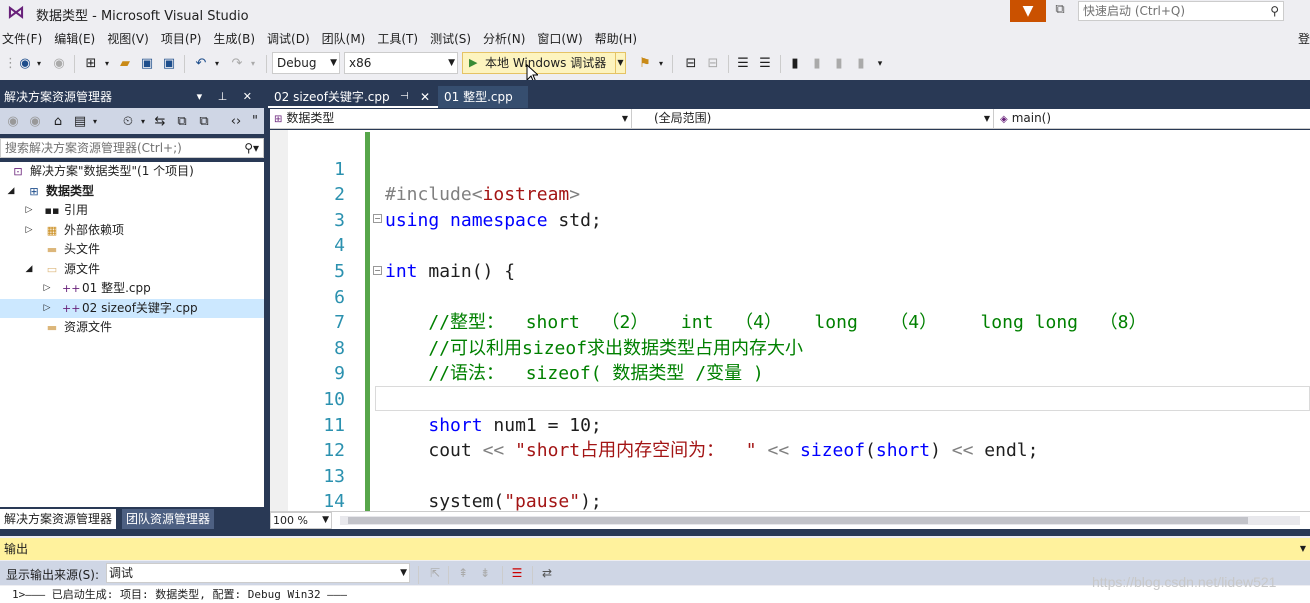  What do you see at coordinates (795, 64) in the screenshot?
I see `bookmark-icon: ▮` at bounding box center [795, 64].